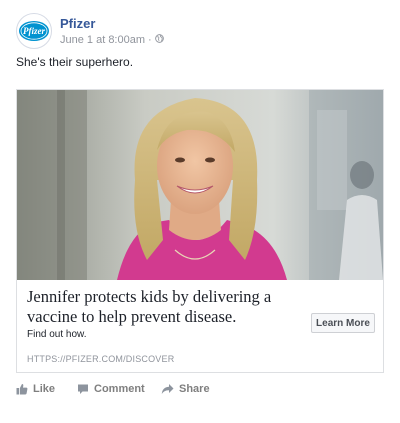  I want to click on comment-bubble-icon, so click(83, 389).